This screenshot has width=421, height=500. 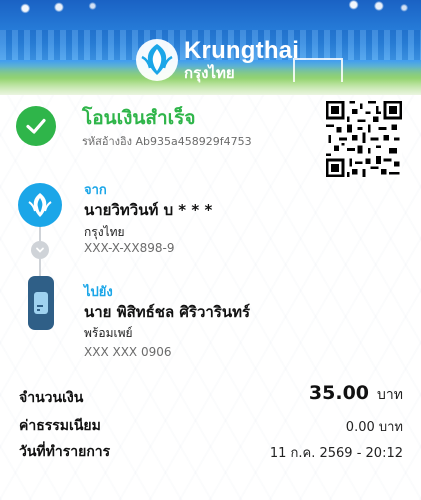 I want to click on amount-value: 35.00 บาท, so click(x=356, y=394).